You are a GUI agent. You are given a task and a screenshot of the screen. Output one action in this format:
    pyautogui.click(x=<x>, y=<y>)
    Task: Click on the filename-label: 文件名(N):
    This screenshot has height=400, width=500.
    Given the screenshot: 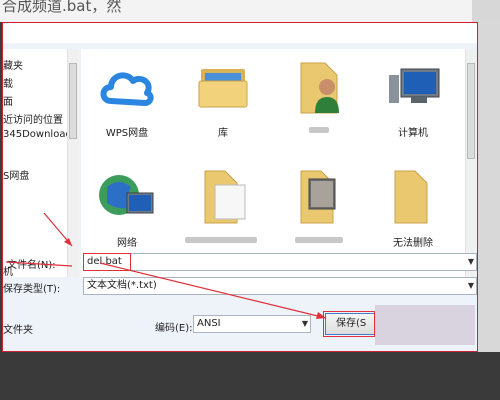 What is the action you would take?
    pyautogui.click(x=31, y=265)
    